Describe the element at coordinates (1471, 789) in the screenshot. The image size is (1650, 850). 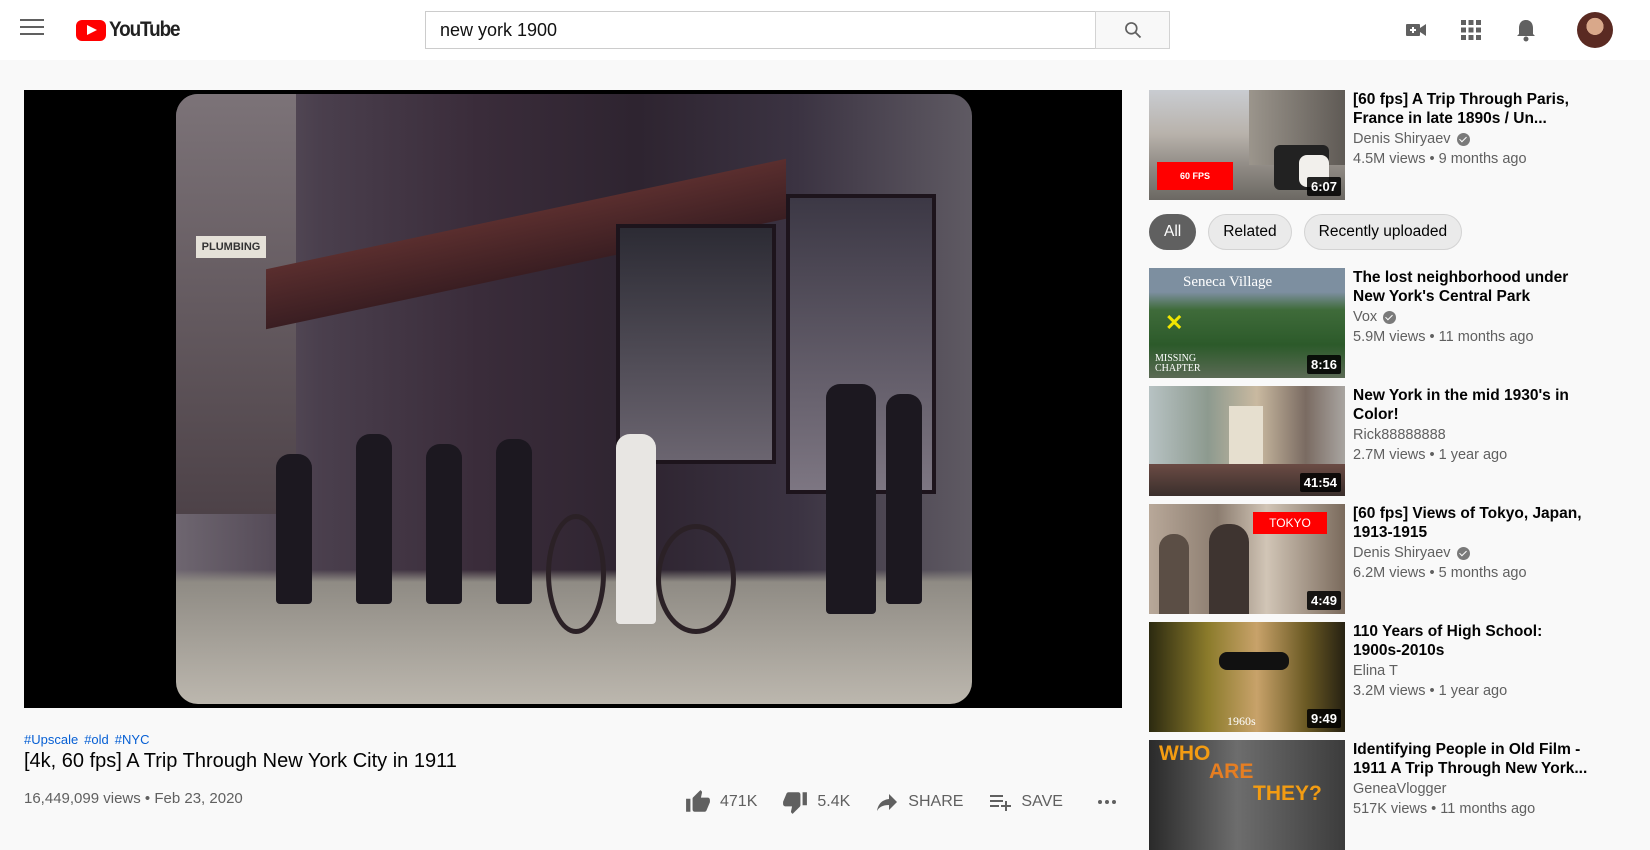
I see `channel-name: GeneaVlogger` at that location.